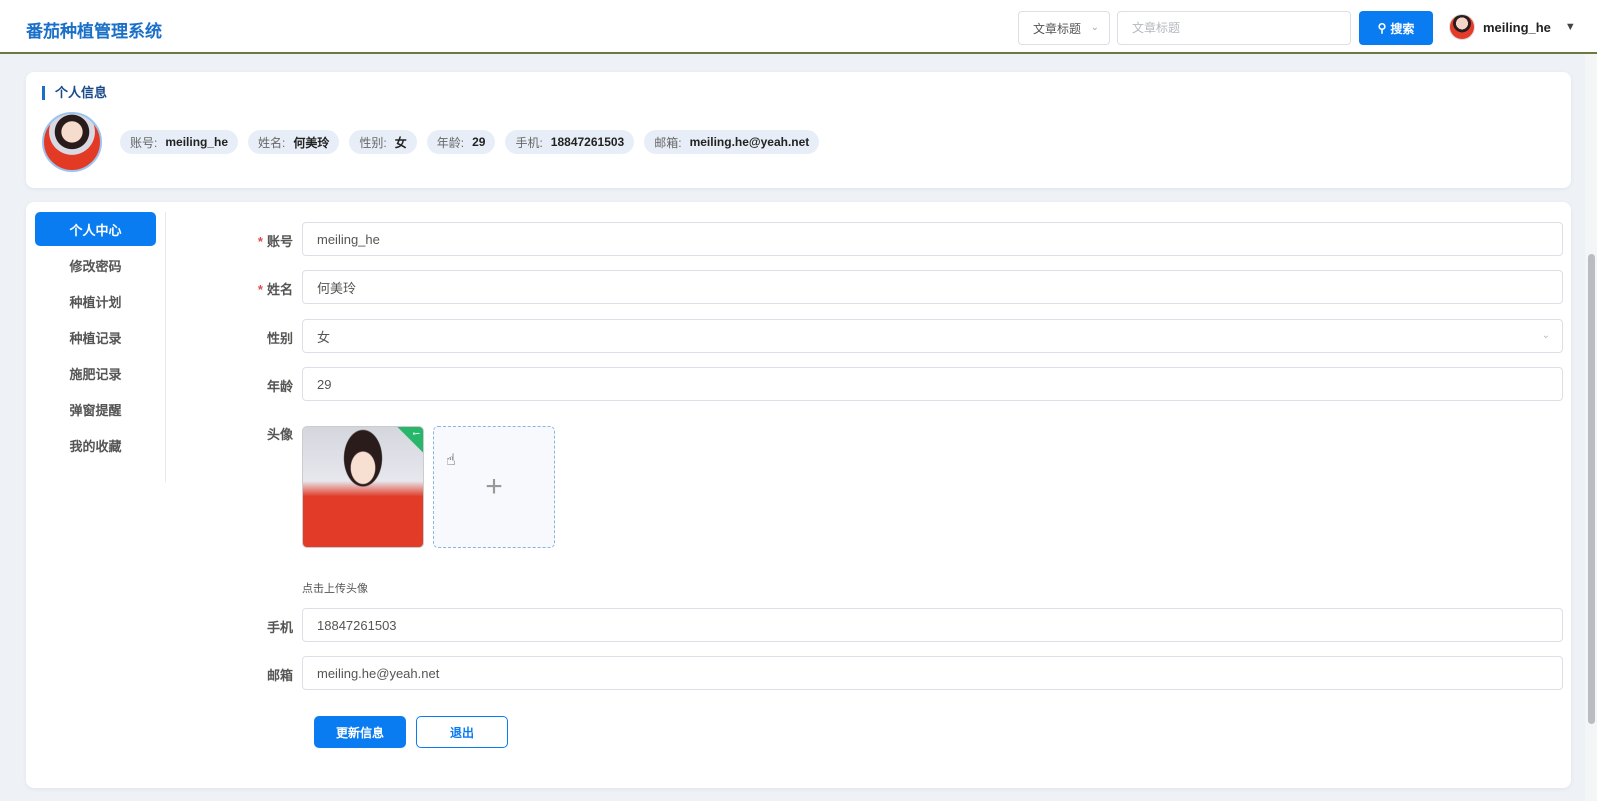 The height and width of the screenshot is (801, 1597). I want to click on name-label: * 姓名, so click(247, 288).